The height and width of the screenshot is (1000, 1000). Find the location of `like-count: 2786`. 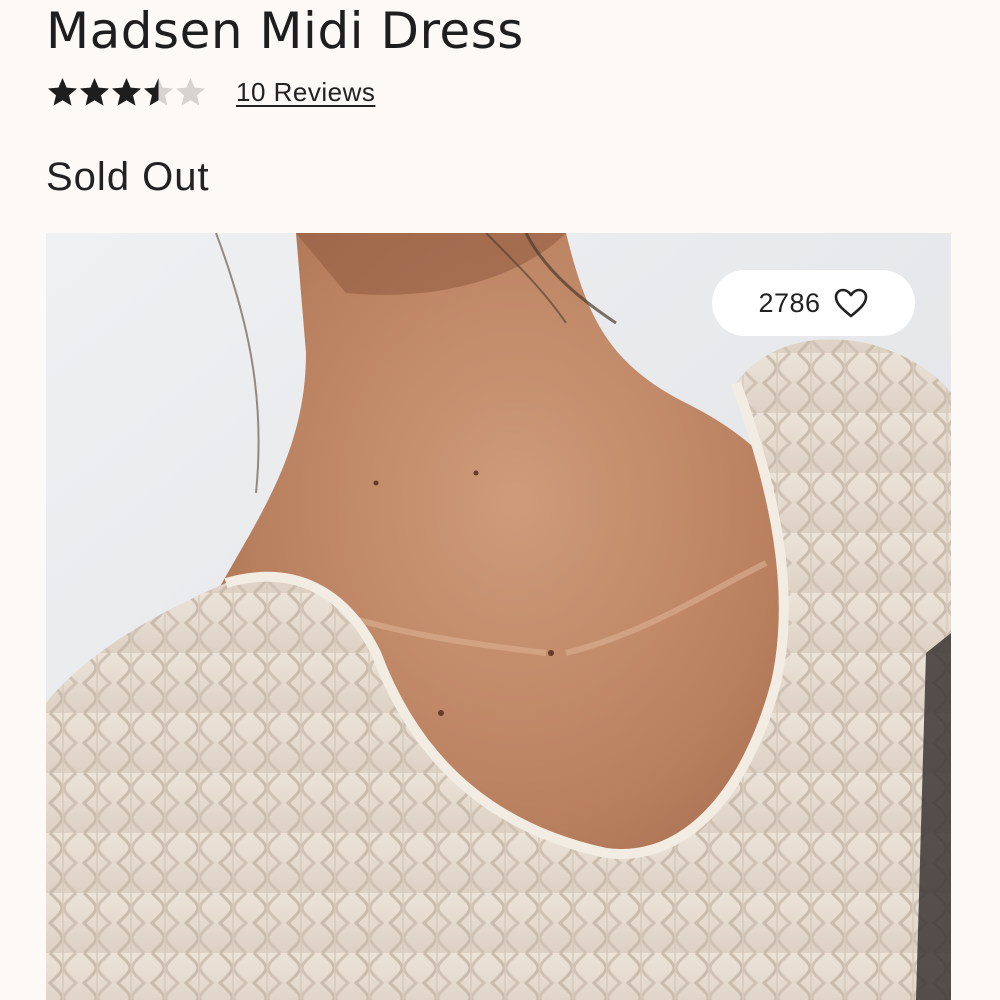

like-count: 2786 is located at coordinates (789, 302).